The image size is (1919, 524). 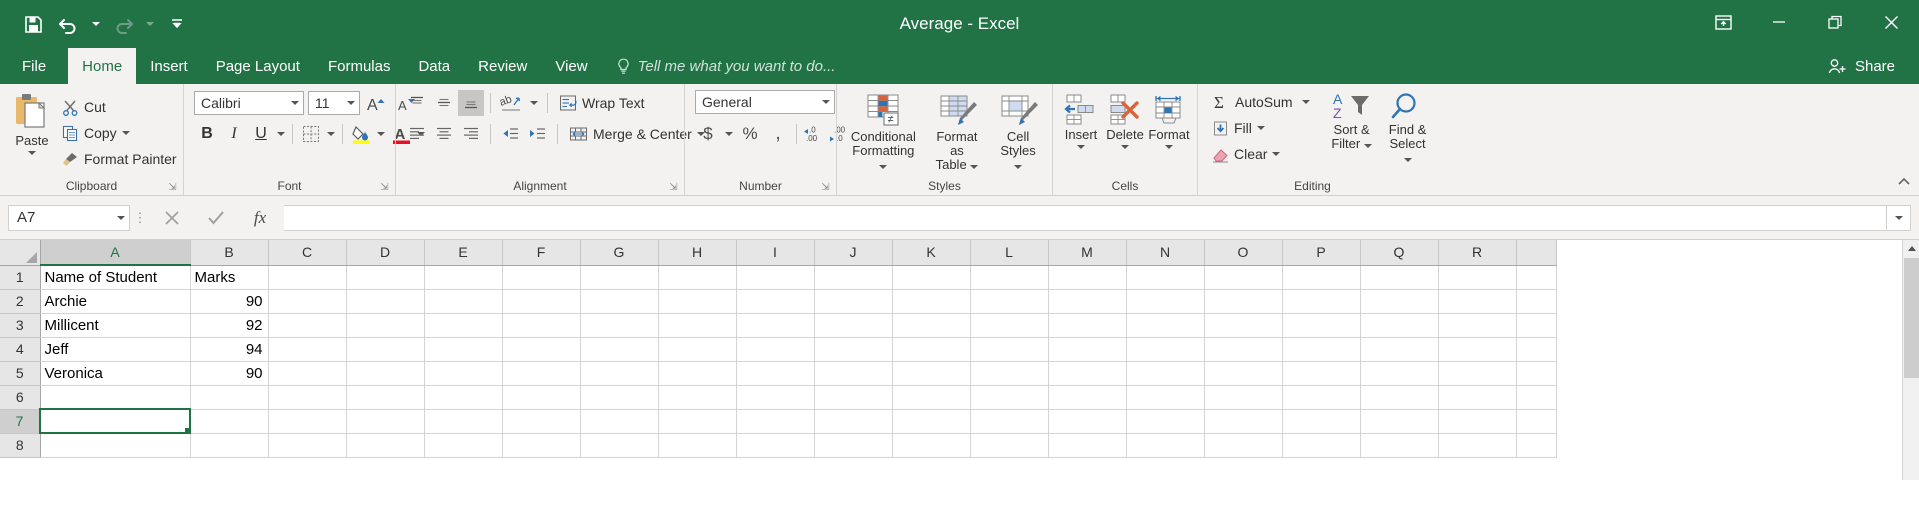 I want to click on cell-q8, so click(x=1399, y=445).